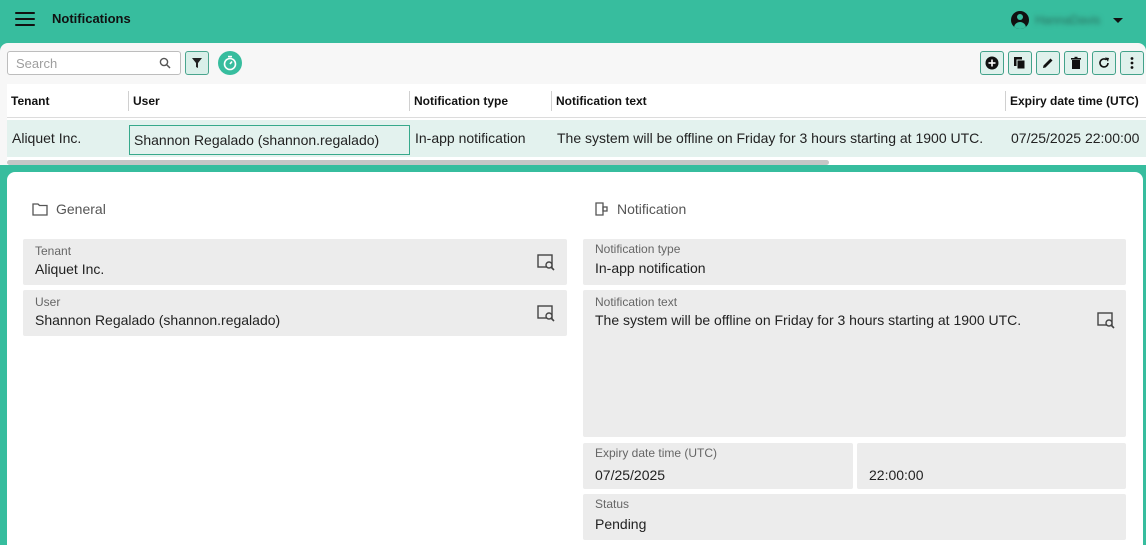  What do you see at coordinates (1118, 20) in the screenshot?
I see `chevron-down-icon` at bounding box center [1118, 20].